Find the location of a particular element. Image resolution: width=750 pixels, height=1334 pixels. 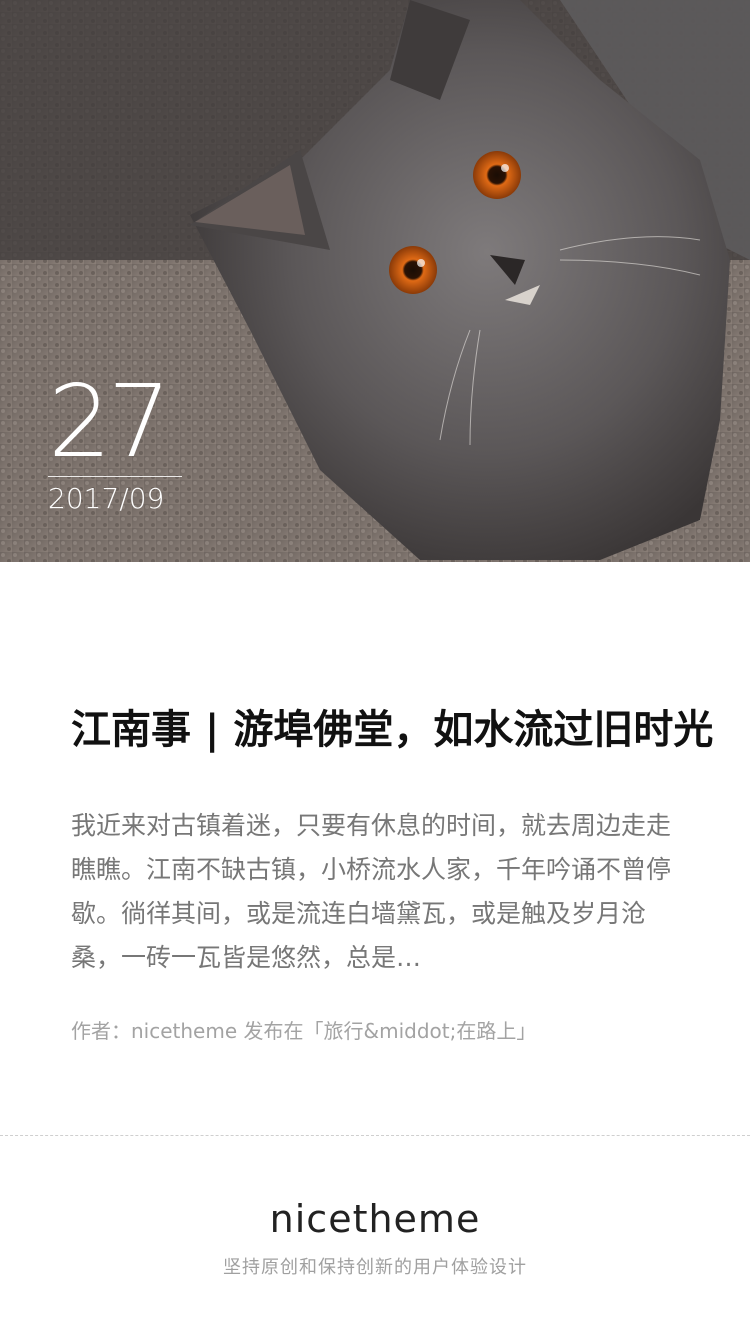

article-title: 江南事 | 游埠佛堂，如水流过旧时光 is located at coordinates (410, 730).